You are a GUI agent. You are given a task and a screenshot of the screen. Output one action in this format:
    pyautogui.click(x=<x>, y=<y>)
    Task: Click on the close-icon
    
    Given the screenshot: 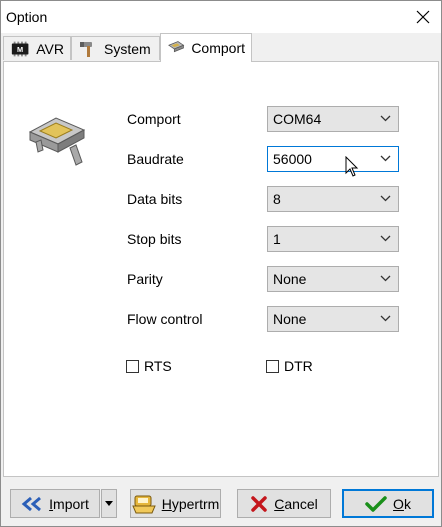 What is the action you would take?
    pyautogui.click(x=423, y=17)
    